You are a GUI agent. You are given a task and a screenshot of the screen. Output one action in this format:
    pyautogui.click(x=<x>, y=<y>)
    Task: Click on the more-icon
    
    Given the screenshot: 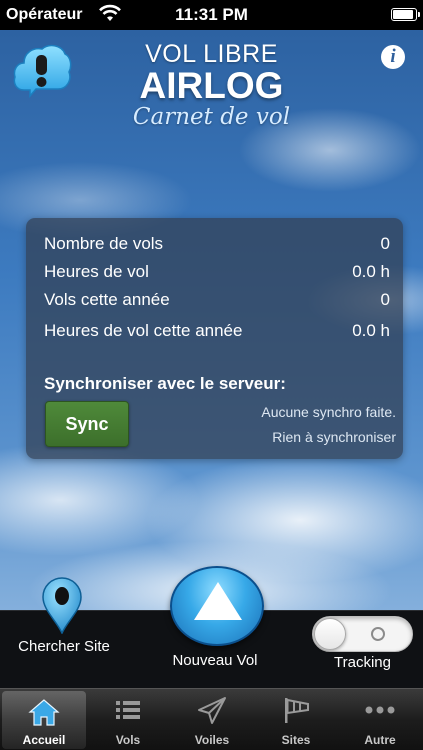 What is the action you would take?
    pyautogui.click(x=380, y=710)
    